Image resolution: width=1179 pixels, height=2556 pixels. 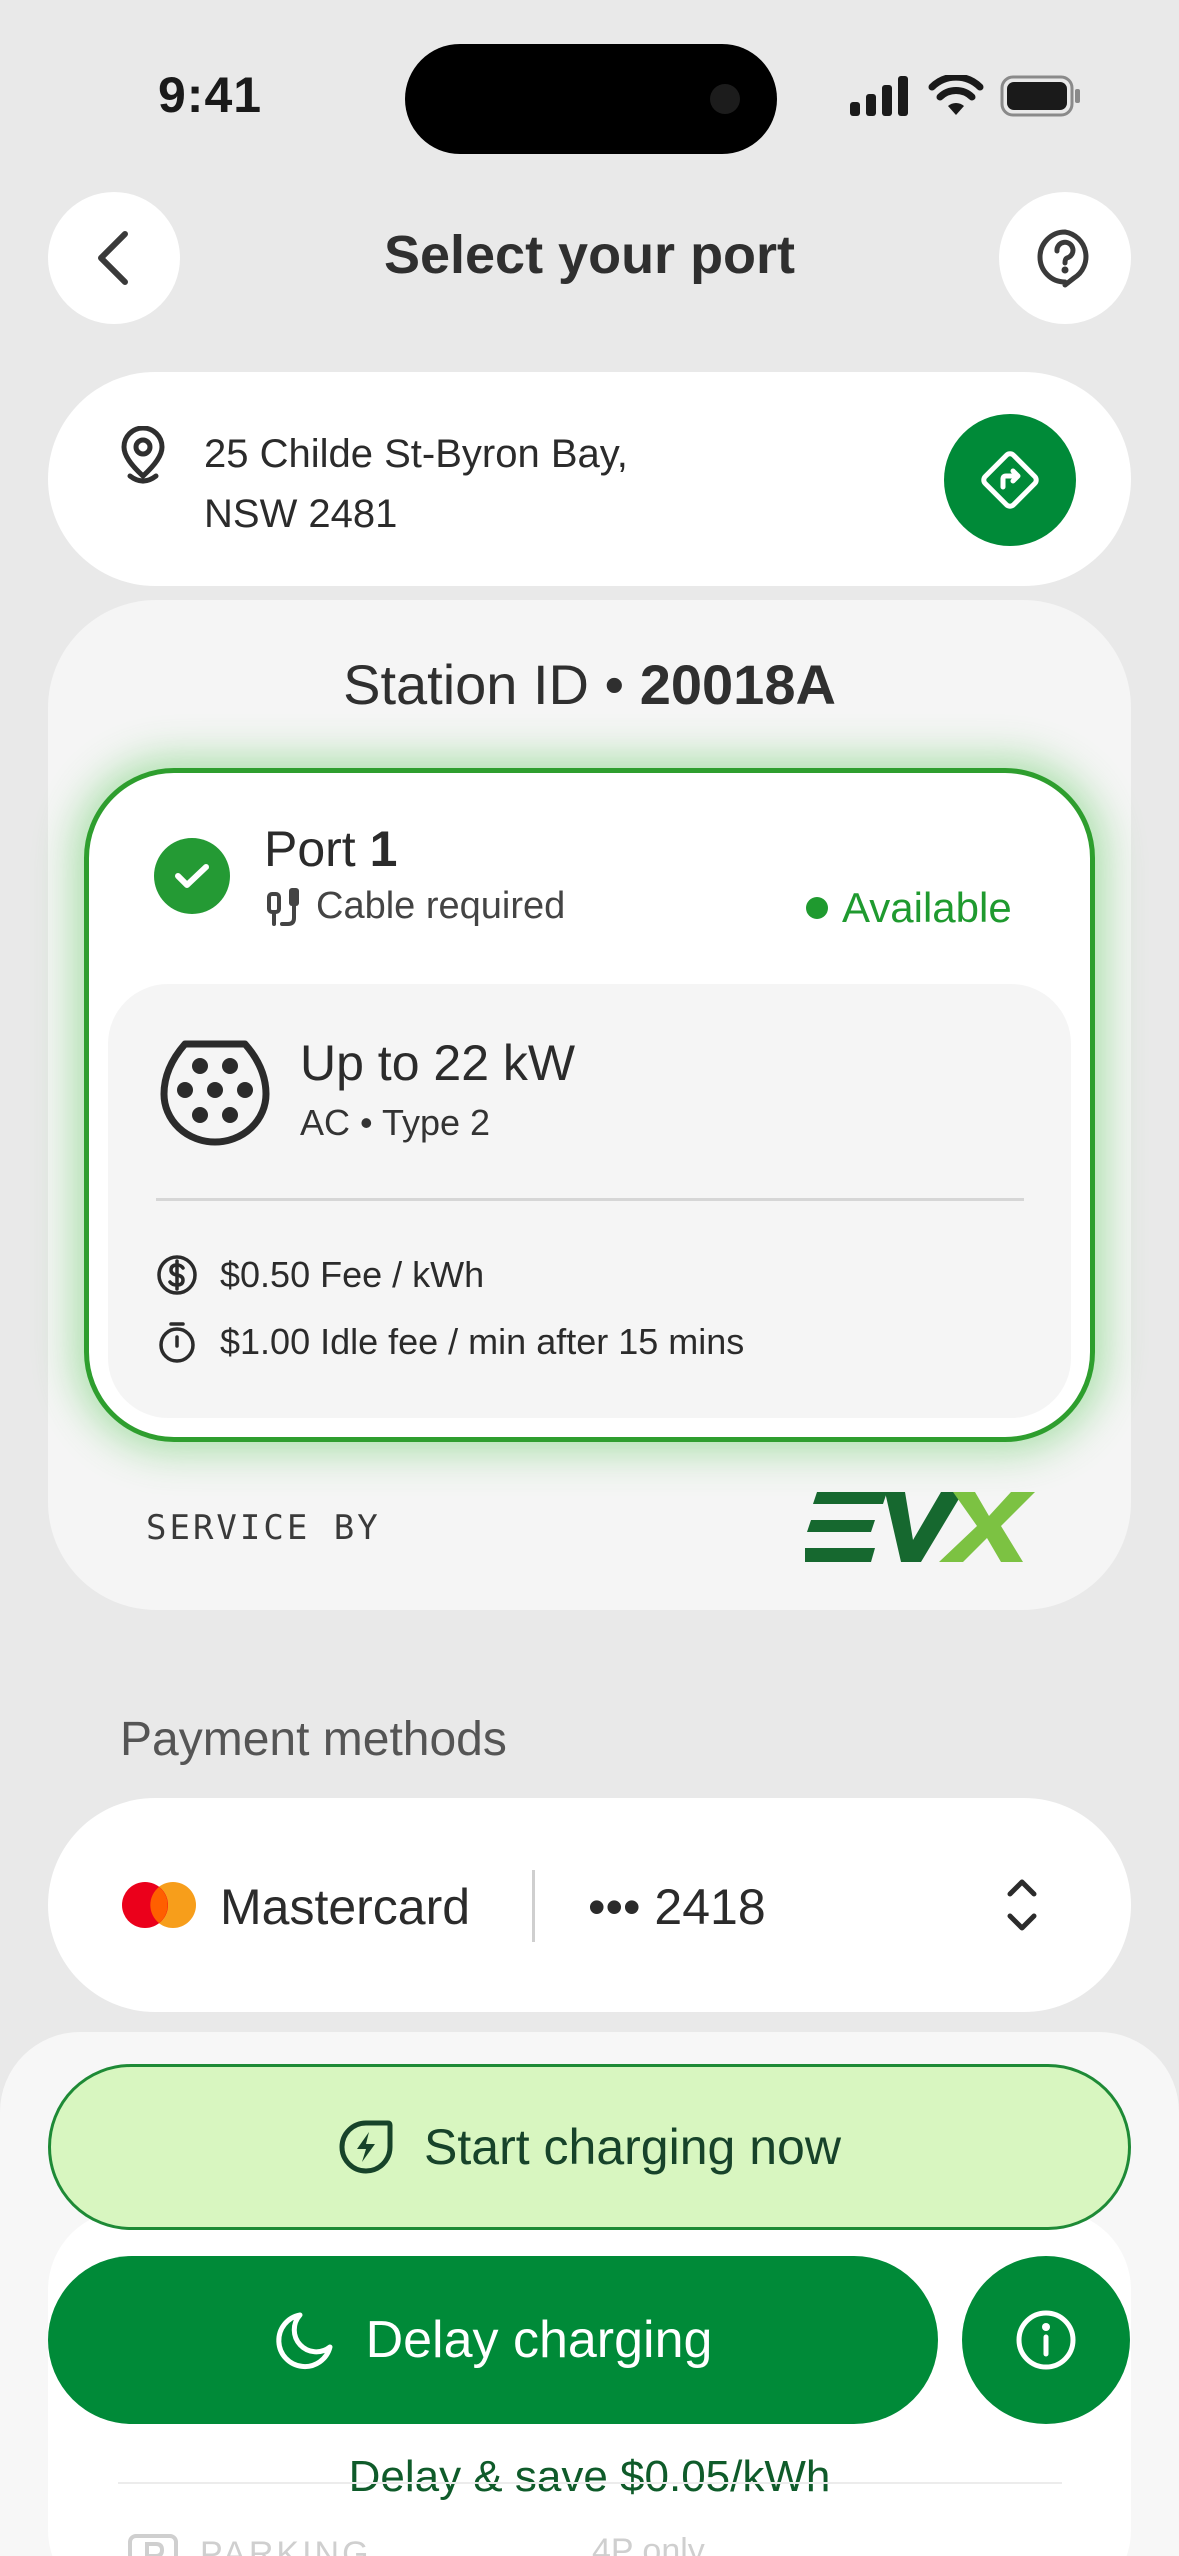 I want to click on signal-icon, so click(x=879, y=96).